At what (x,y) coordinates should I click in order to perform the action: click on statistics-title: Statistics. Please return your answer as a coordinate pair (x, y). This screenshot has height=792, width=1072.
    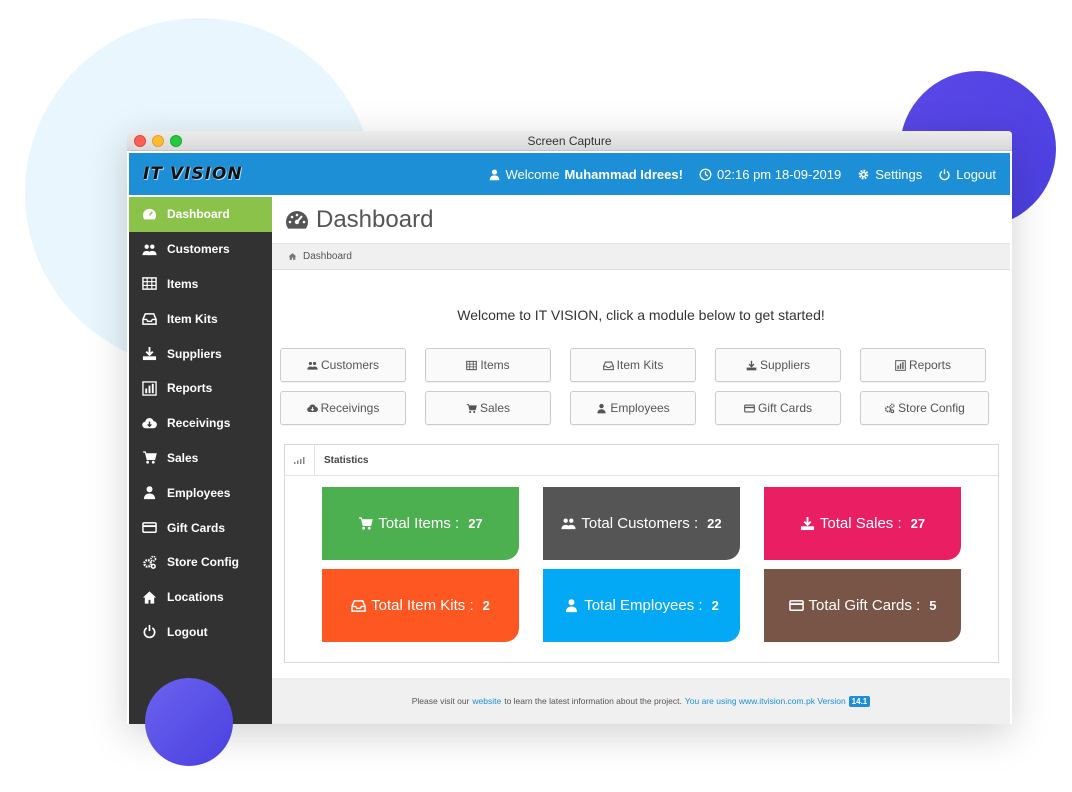
    Looking at the image, I should click on (346, 460).